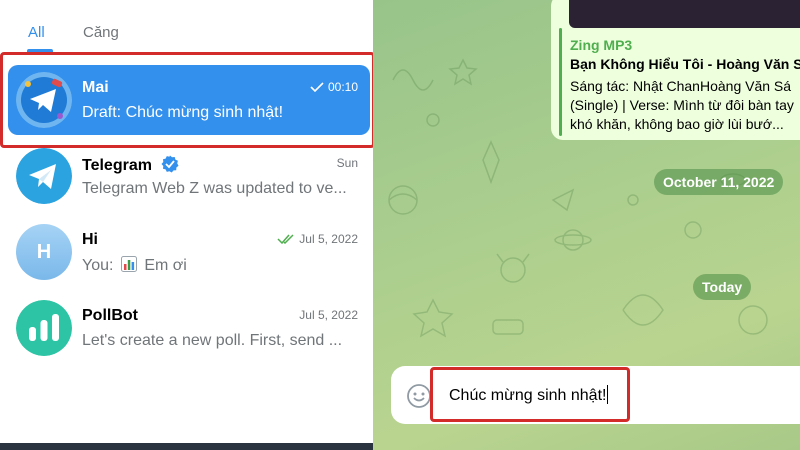 The height and width of the screenshot is (450, 800). I want to click on message-input: Chúc mừng sinh nhật!, so click(529, 395).